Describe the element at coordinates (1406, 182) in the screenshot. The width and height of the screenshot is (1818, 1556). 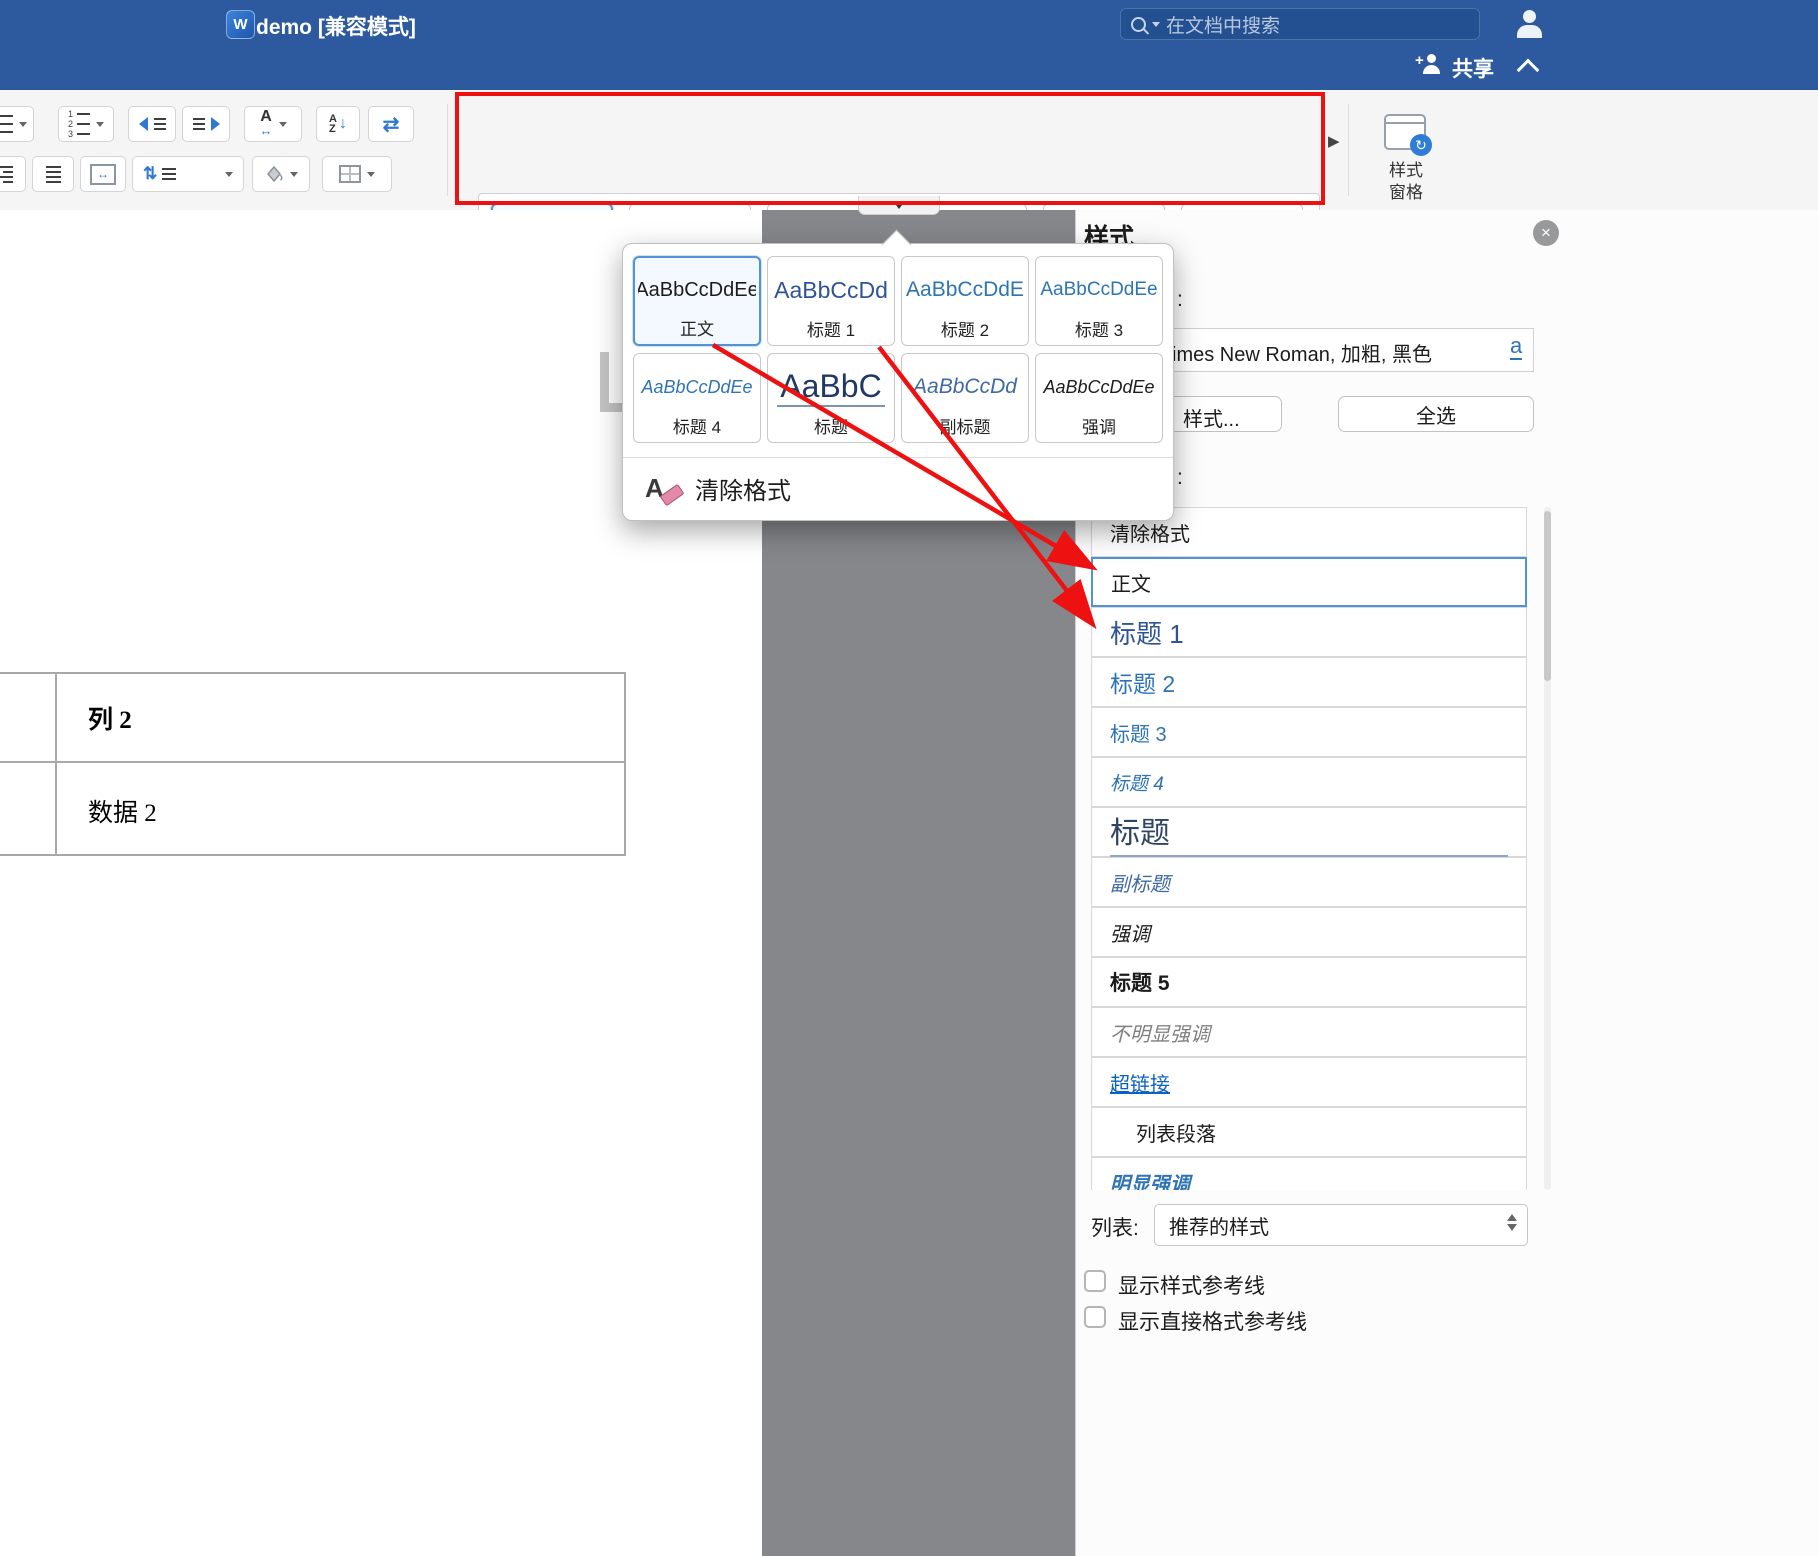
I see `style-pane-button-label: 样式 窗格` at that location.